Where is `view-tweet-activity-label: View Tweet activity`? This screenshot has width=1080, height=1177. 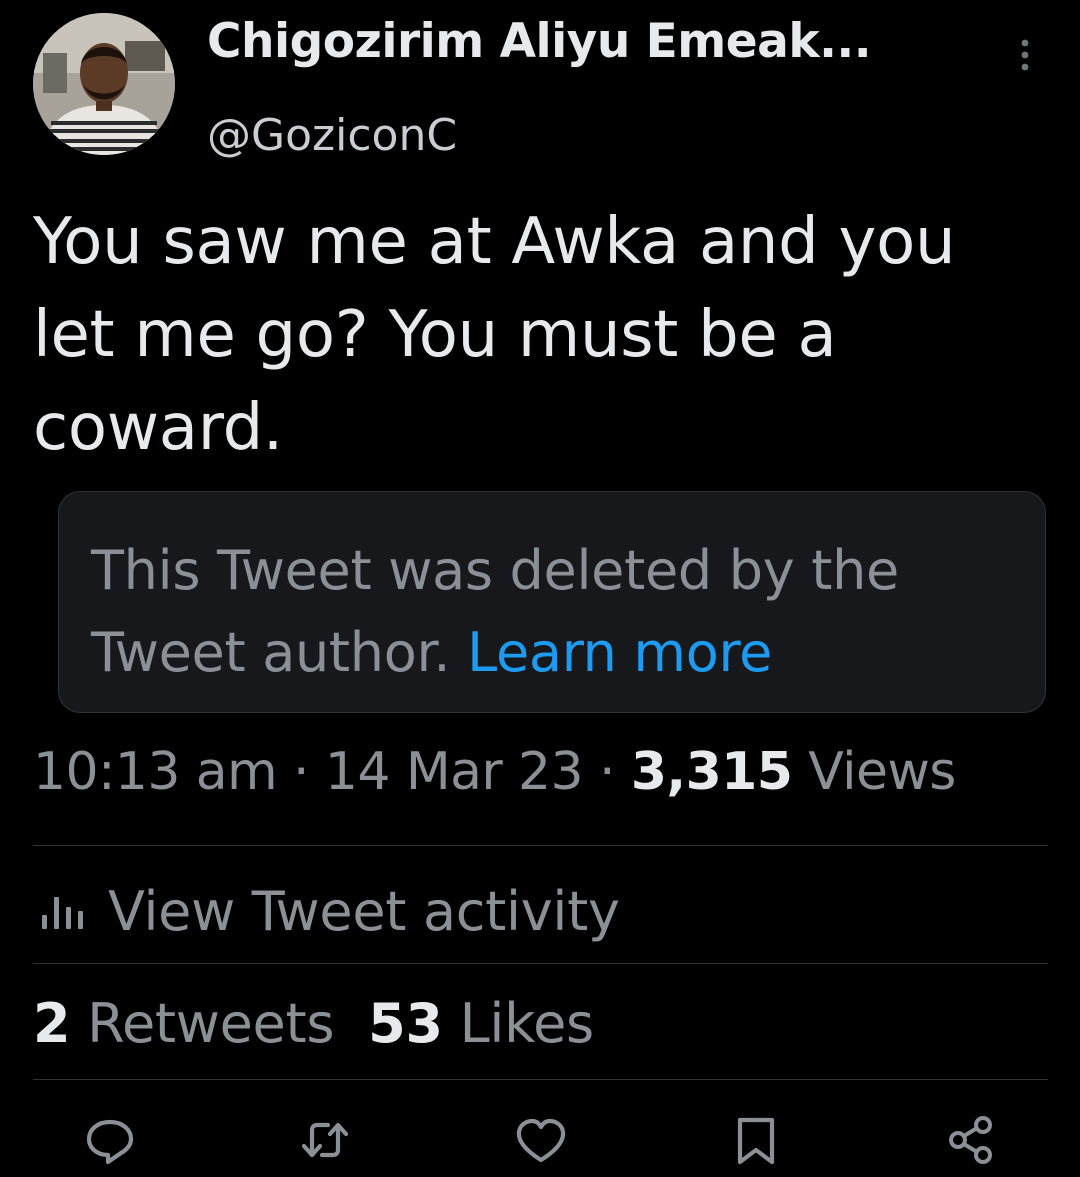
view-tweet-activity-label: View Tweet activity is located at coordinates (364, 911).